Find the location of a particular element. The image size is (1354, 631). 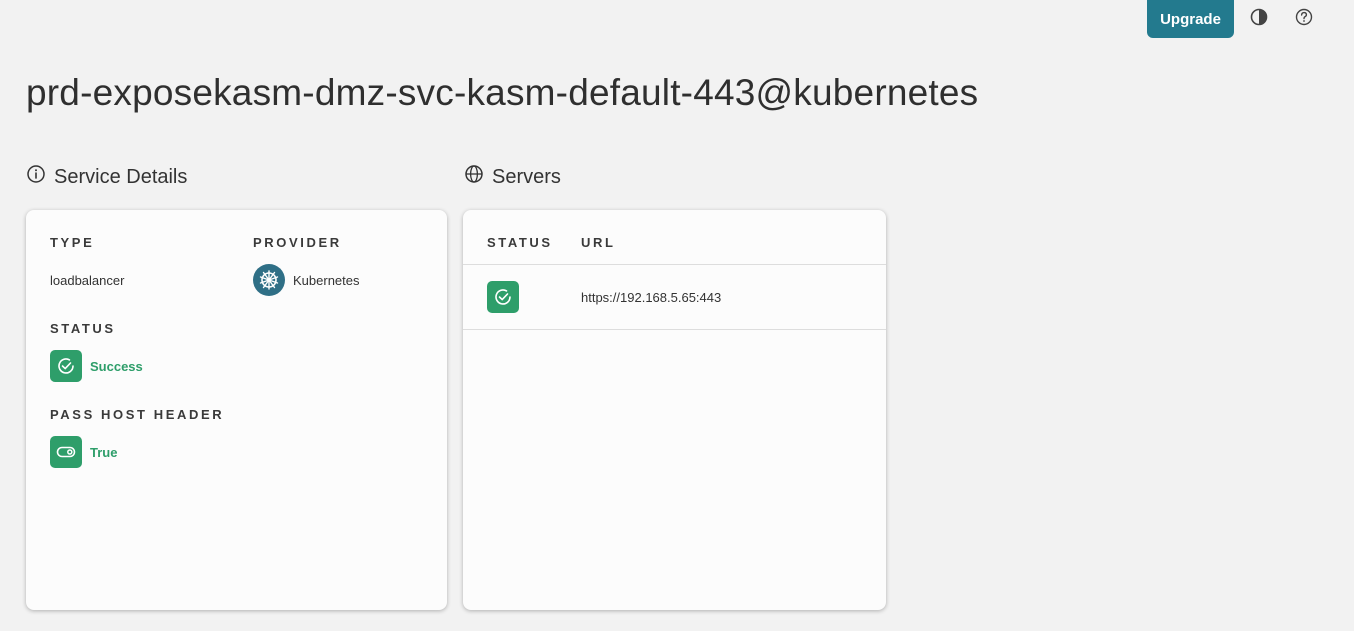

server-url: https://192.168.5.65:443 is located at coordinates (651, 297).